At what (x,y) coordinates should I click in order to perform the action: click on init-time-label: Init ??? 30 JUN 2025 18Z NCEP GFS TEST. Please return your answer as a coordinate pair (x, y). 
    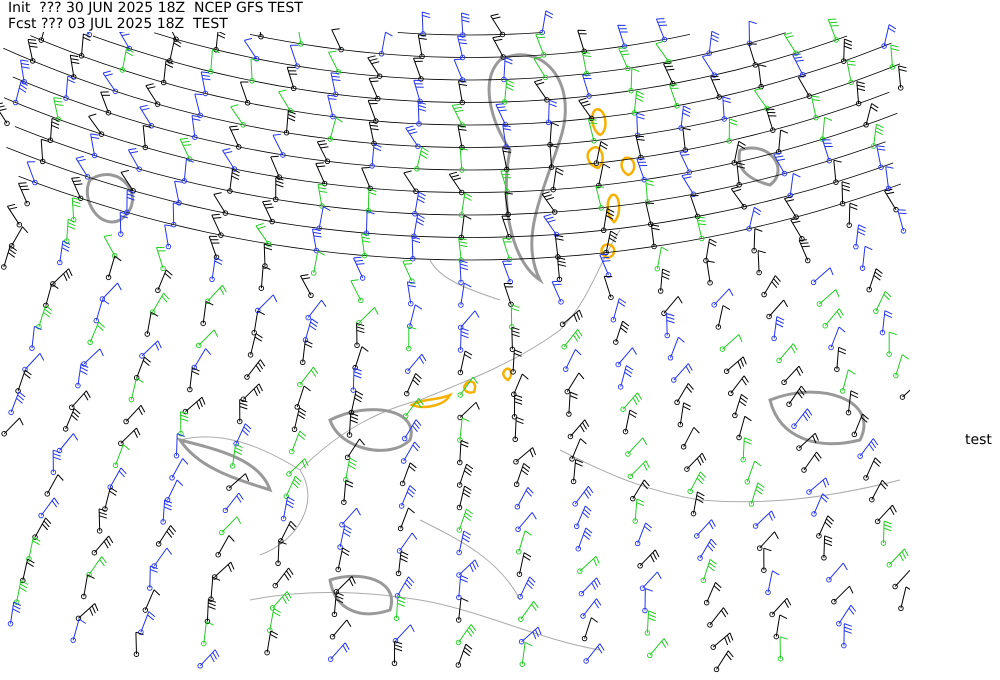
    Looking at the image, I should click on (155, 8).